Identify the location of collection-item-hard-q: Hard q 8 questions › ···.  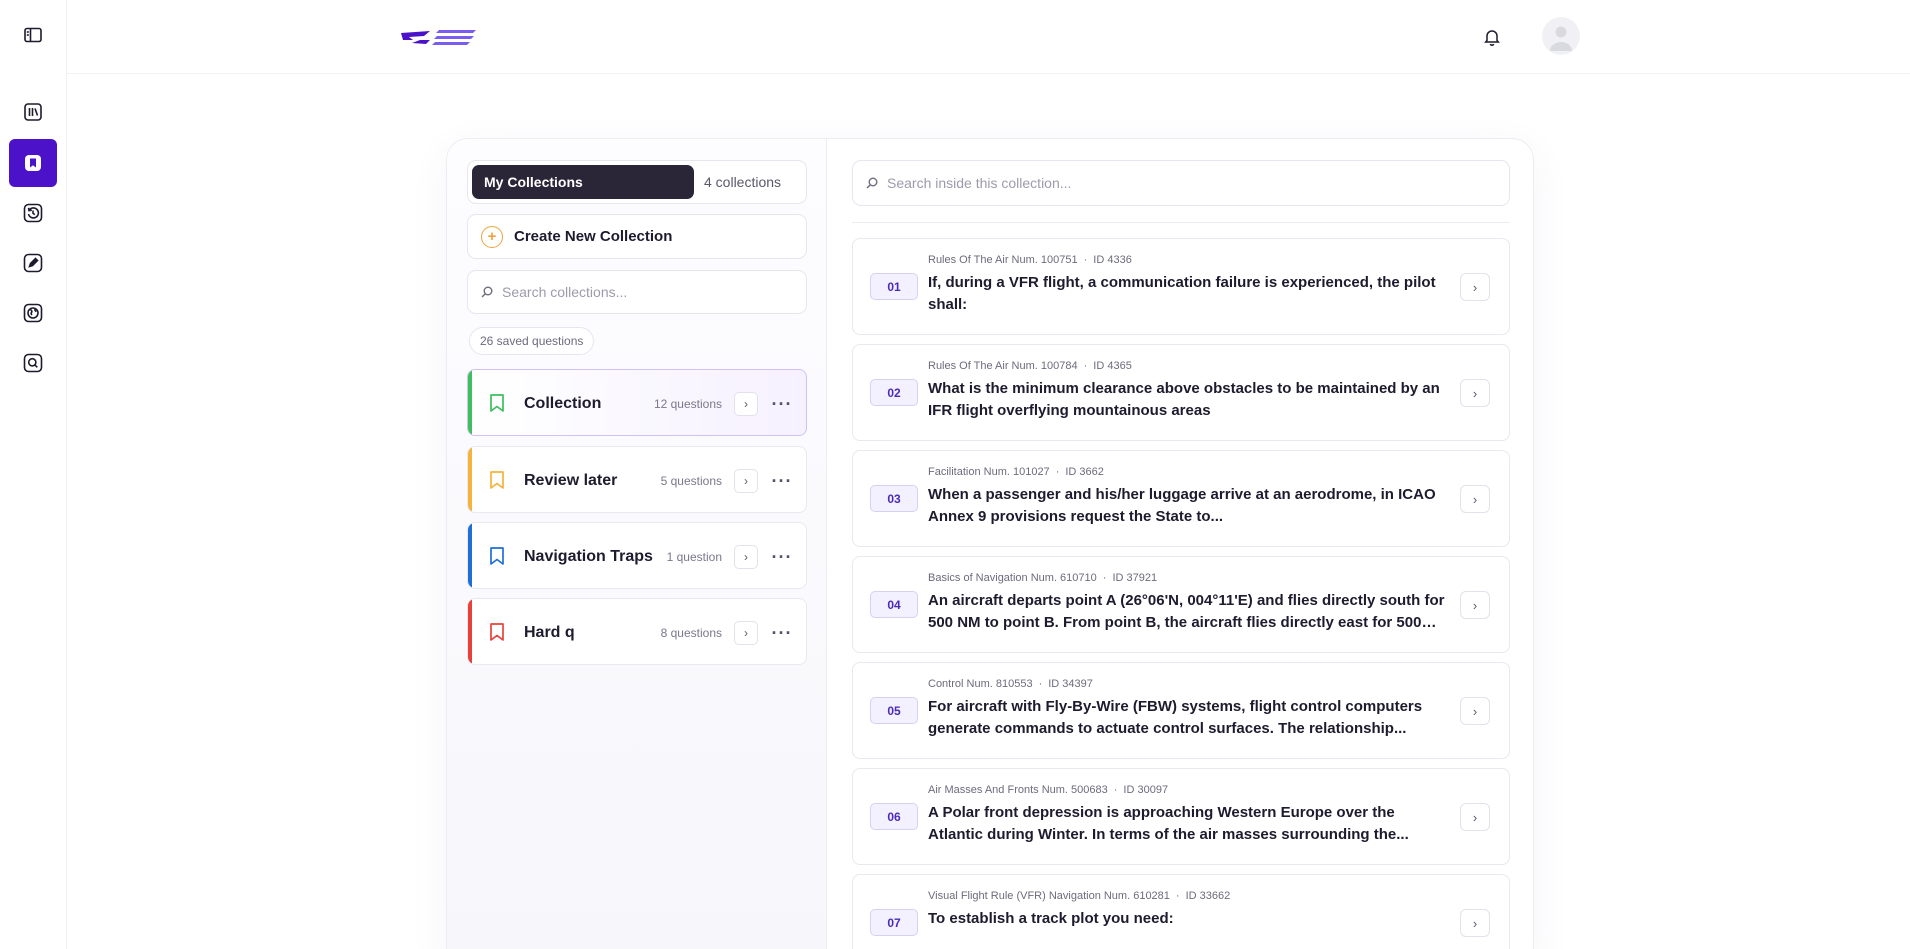
(637, 631).